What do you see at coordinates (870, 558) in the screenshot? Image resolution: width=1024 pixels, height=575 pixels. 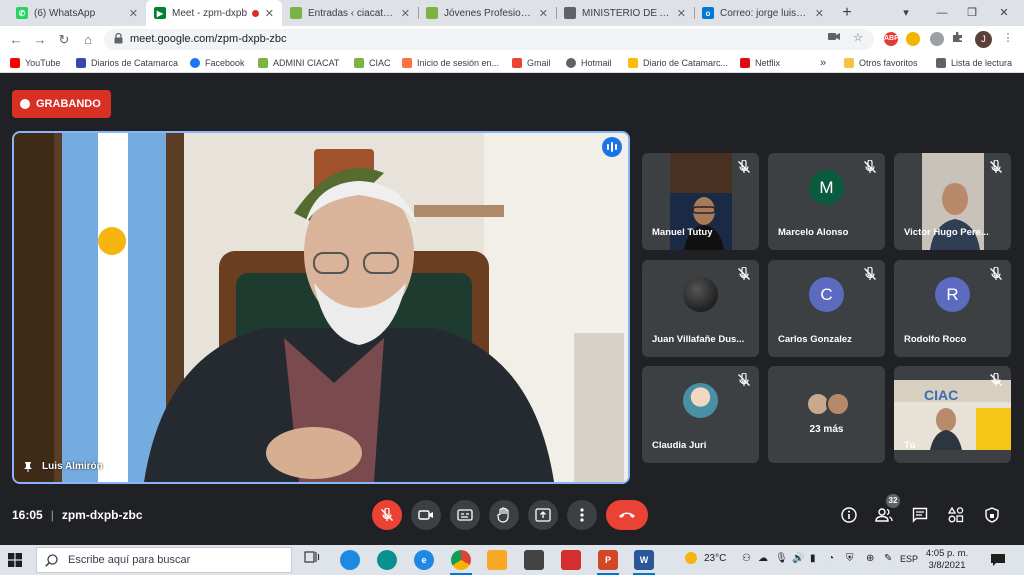 I see `network-icon: ⊕` at bounding box center [870, 558].